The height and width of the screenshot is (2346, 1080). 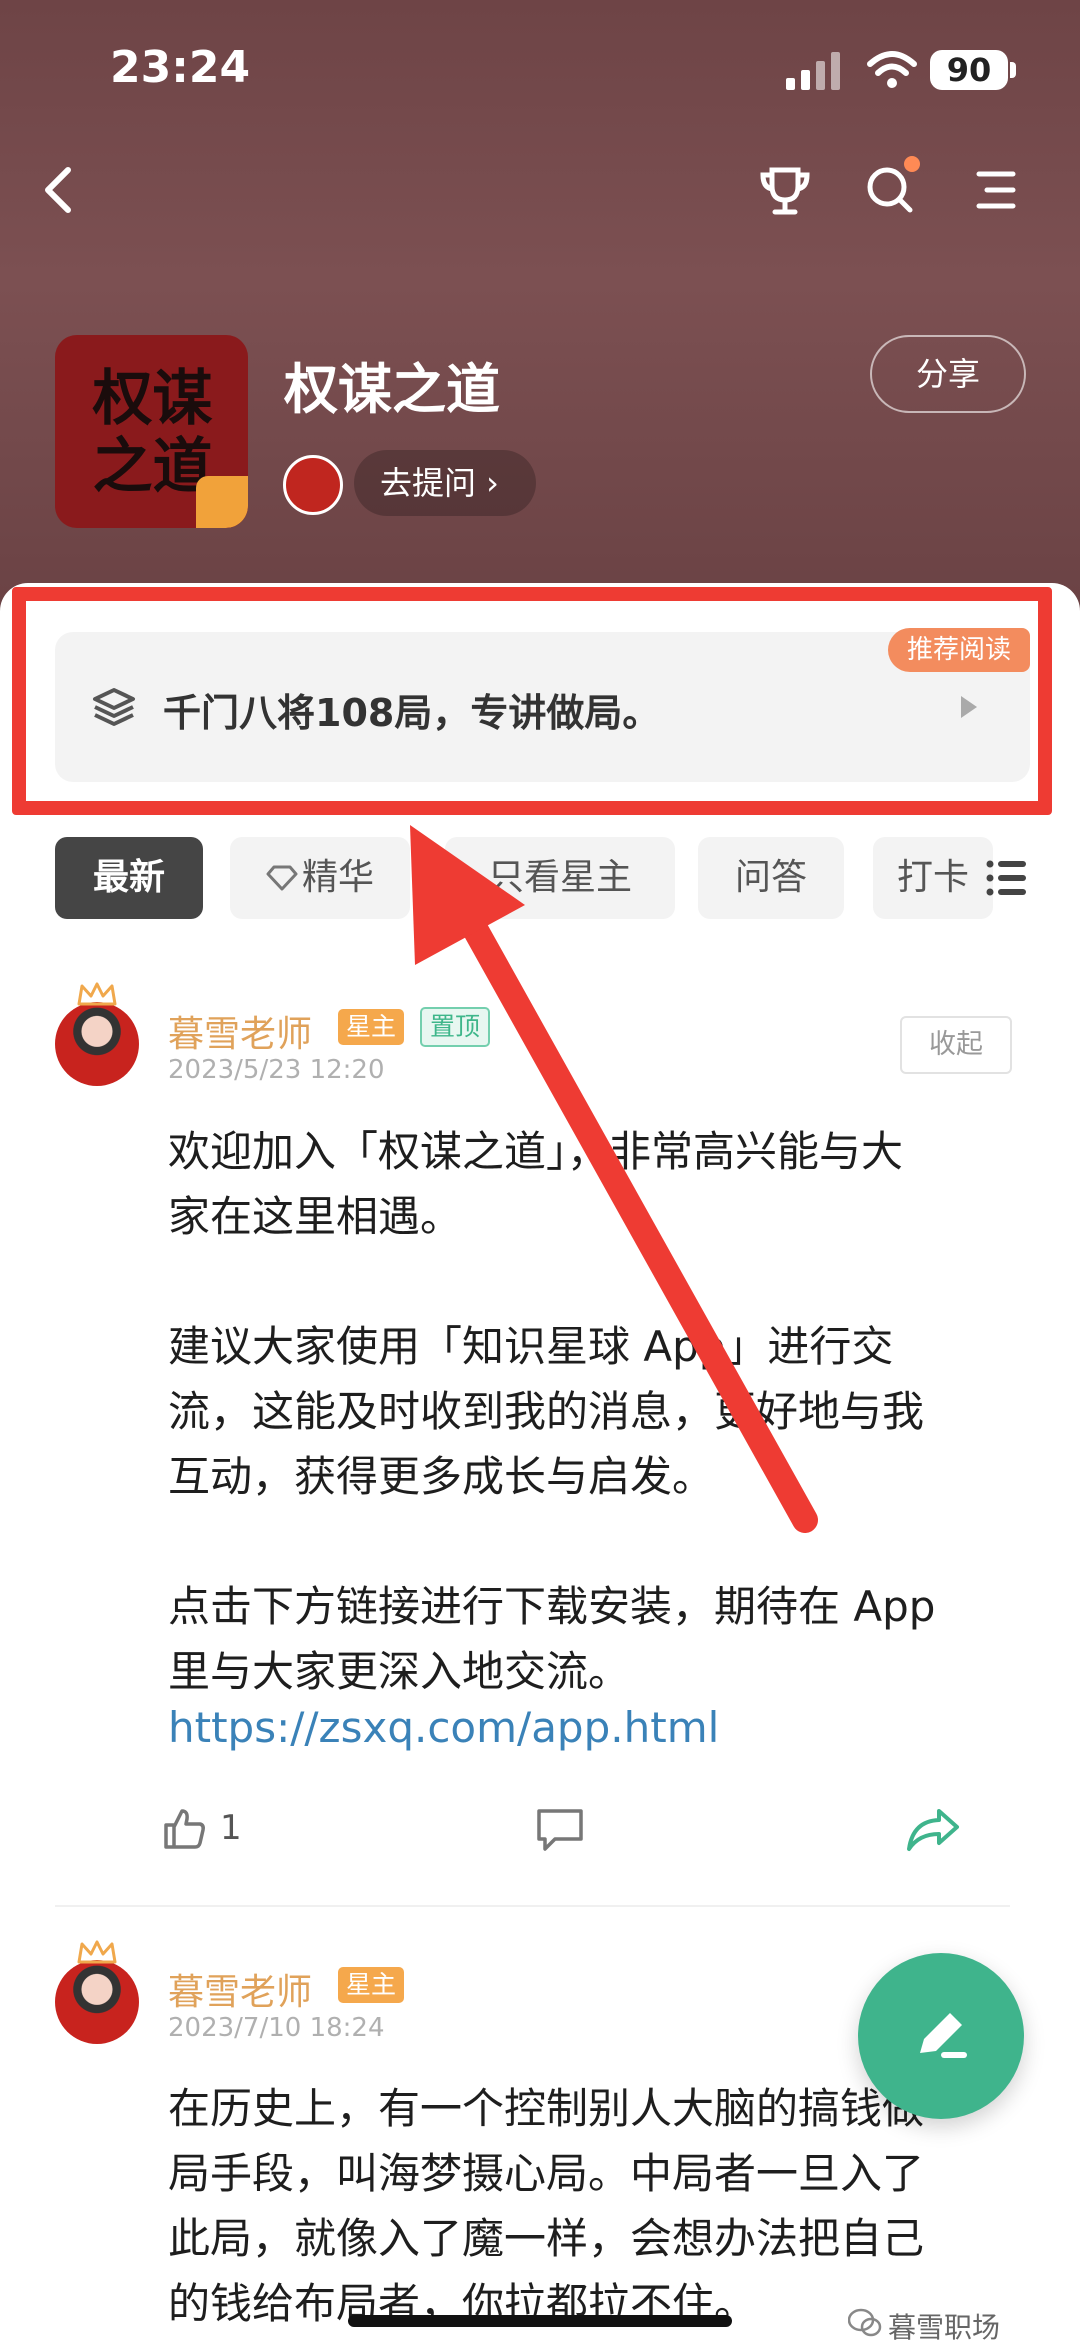 I want to click on annotation-arrow, so click(x=614, y=1179).